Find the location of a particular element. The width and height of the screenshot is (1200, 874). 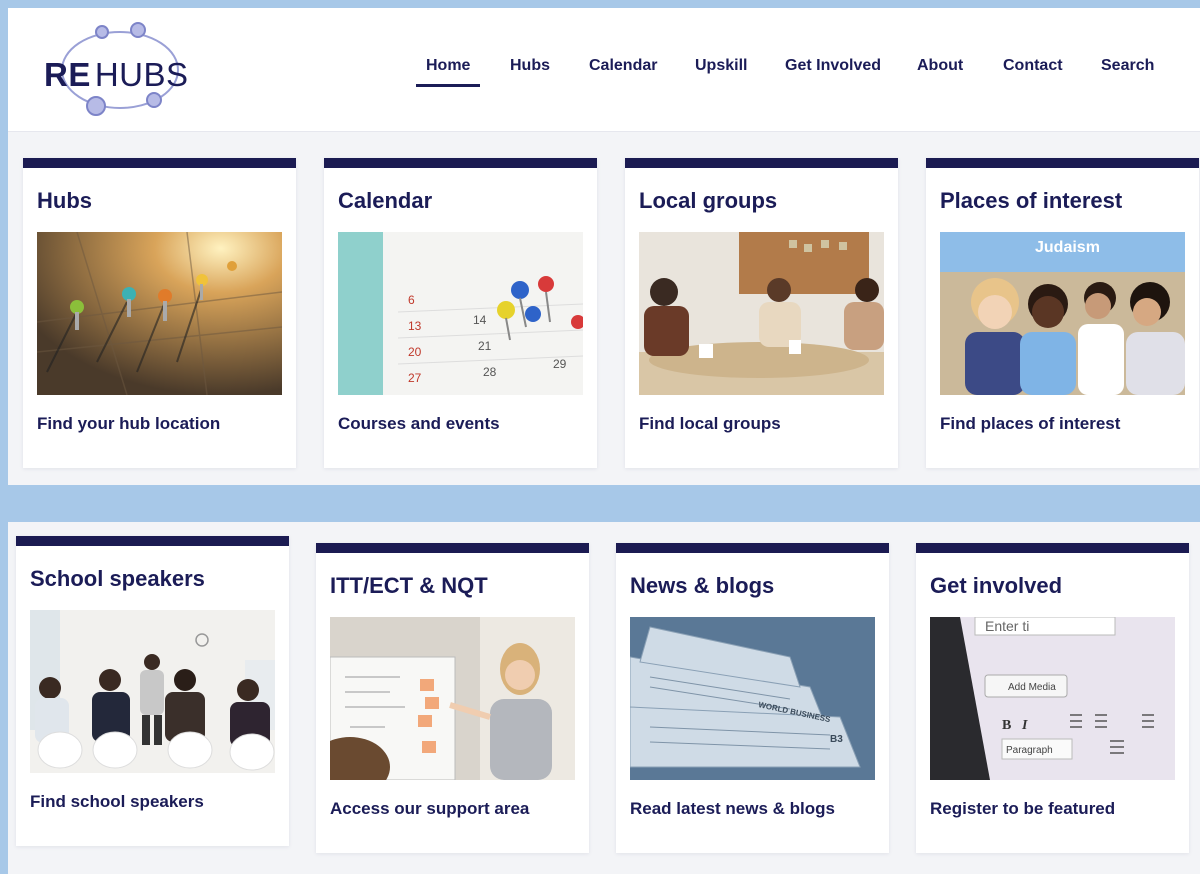

card-itt-ect-nqt: ITT/ECT & NQT Access our support area is located at coordinates (452, 698).